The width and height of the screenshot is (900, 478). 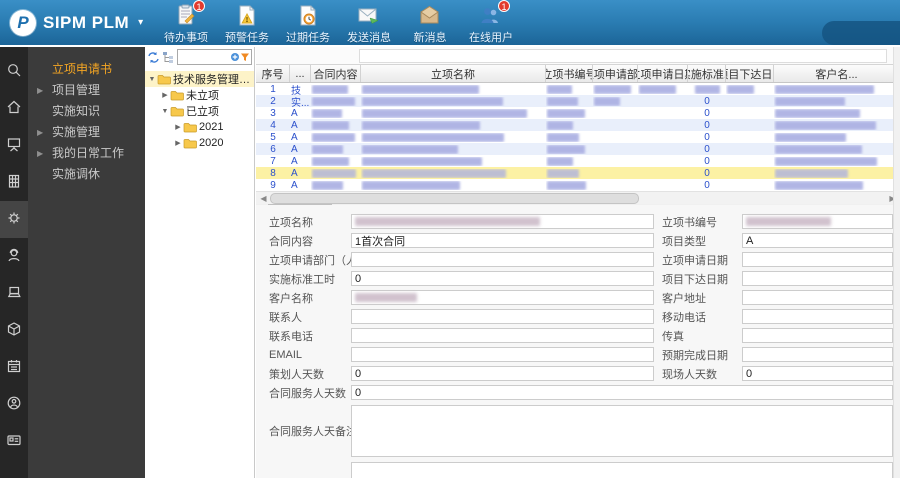 What do you see at coordinates (235, 57) in the screenshot?
I see `search-plus-icon` at bounding box center [235, 57].